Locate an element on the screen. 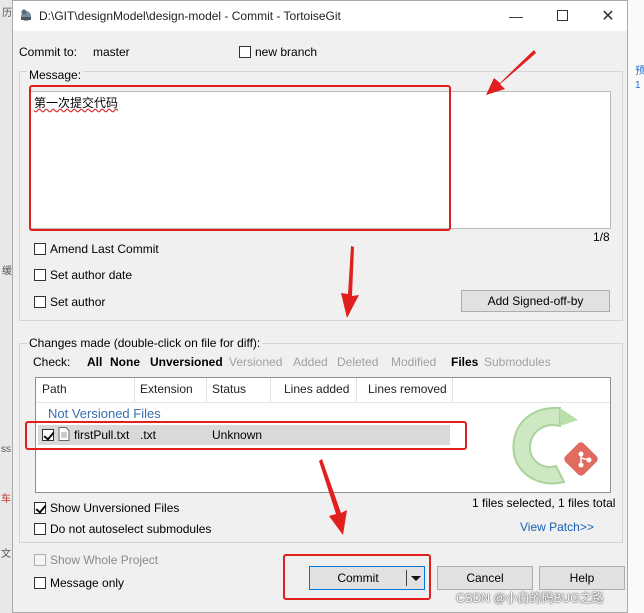  message-only-label: Message only is located at coordinates (87, 583).